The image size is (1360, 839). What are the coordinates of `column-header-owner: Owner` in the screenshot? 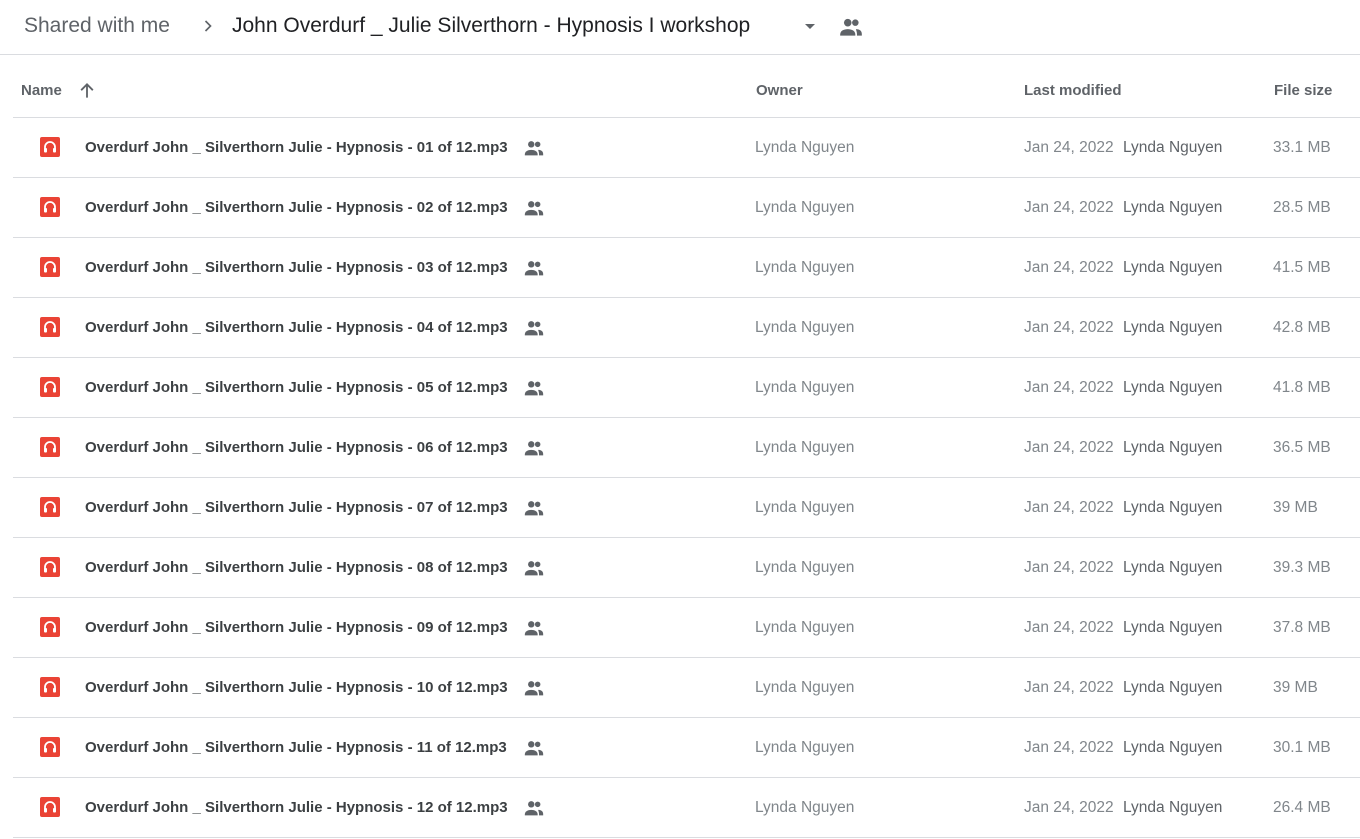 It's located at (779, 86).